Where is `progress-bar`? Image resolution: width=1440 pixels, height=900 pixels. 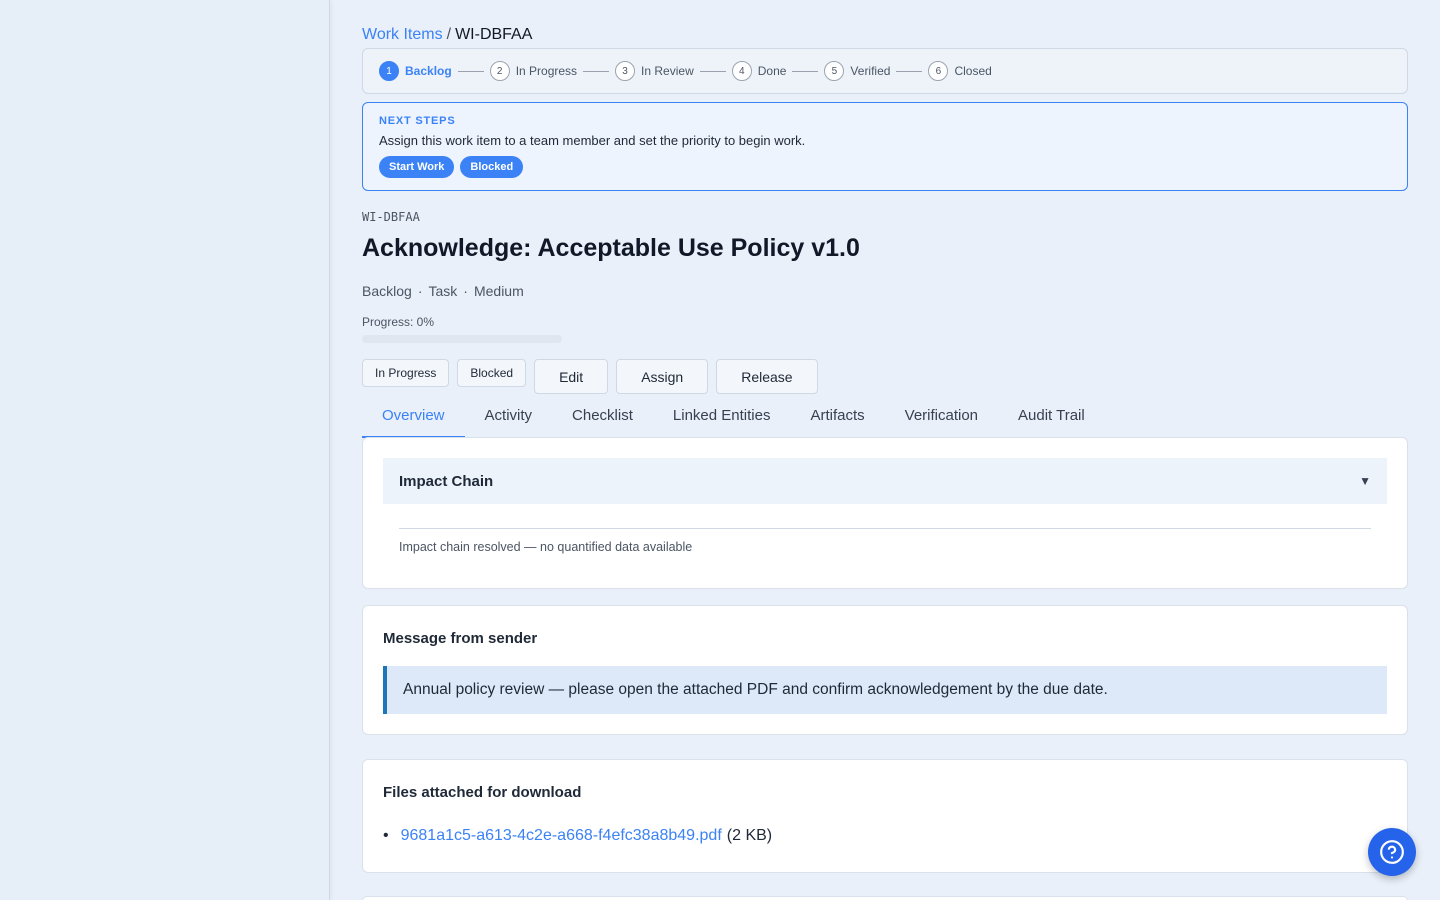 progress-bar is located at coordinates (462, 339).